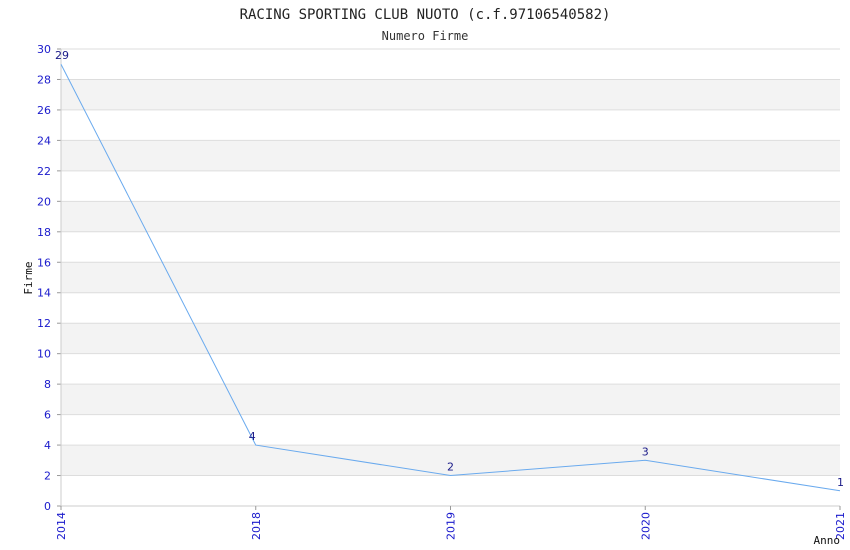 Image resolution: width=850 pixels, height=550 pixels. What do you see at coordinates (62, 55) in the screenshot?
I see `data-label: 29` at bounding box center [62, 55].